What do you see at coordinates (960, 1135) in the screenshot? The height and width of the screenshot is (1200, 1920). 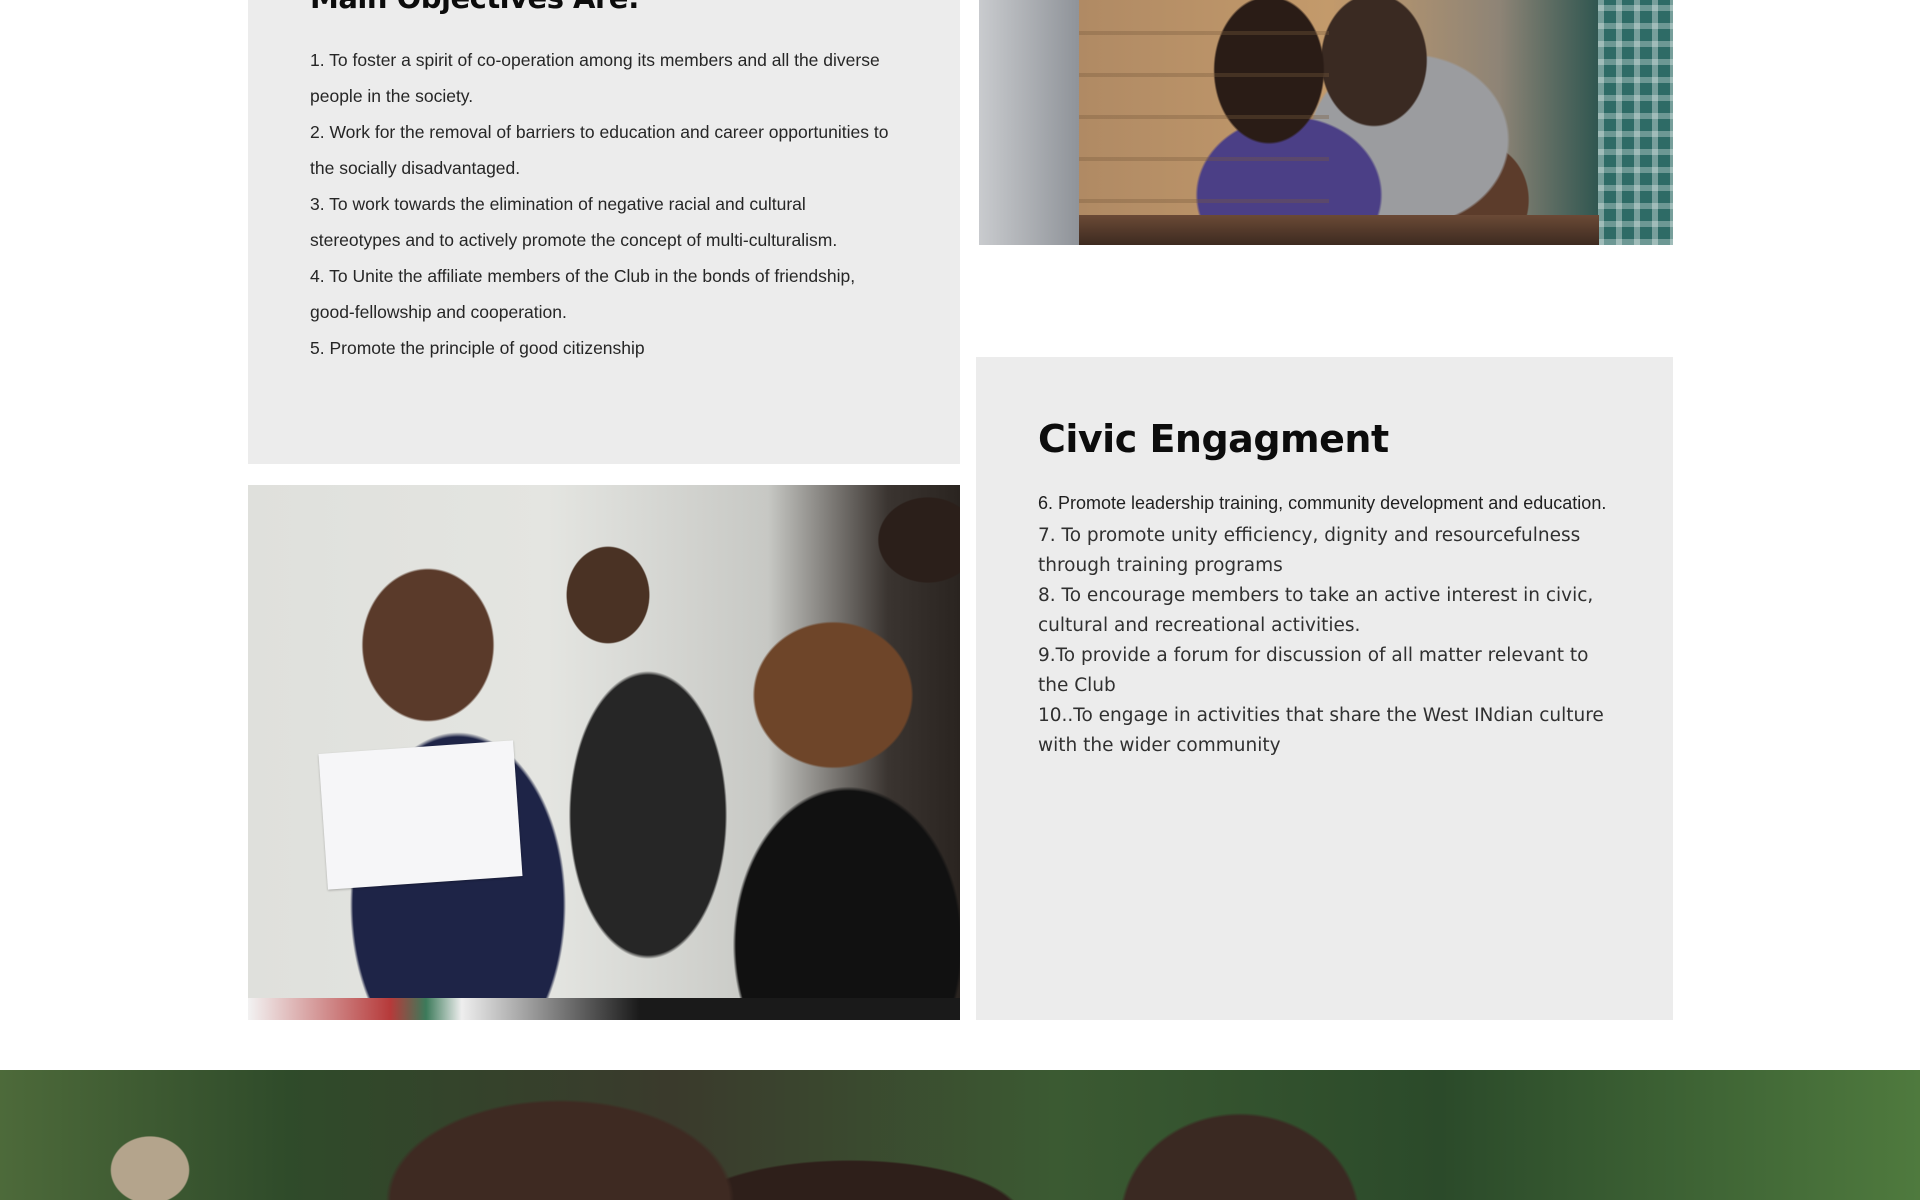 I see `clasped-hands-banner-photo` at bounding box center [960, 1135].